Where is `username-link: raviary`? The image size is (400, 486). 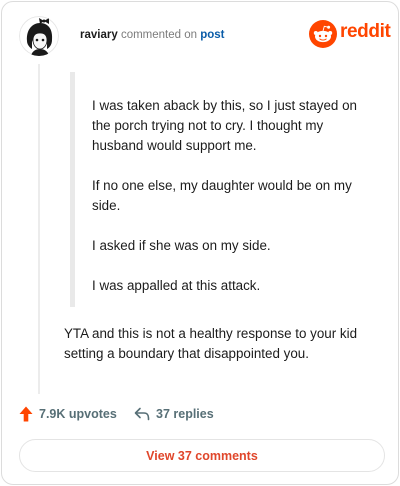
username-link: raviary is located at coordinates (99, 35).